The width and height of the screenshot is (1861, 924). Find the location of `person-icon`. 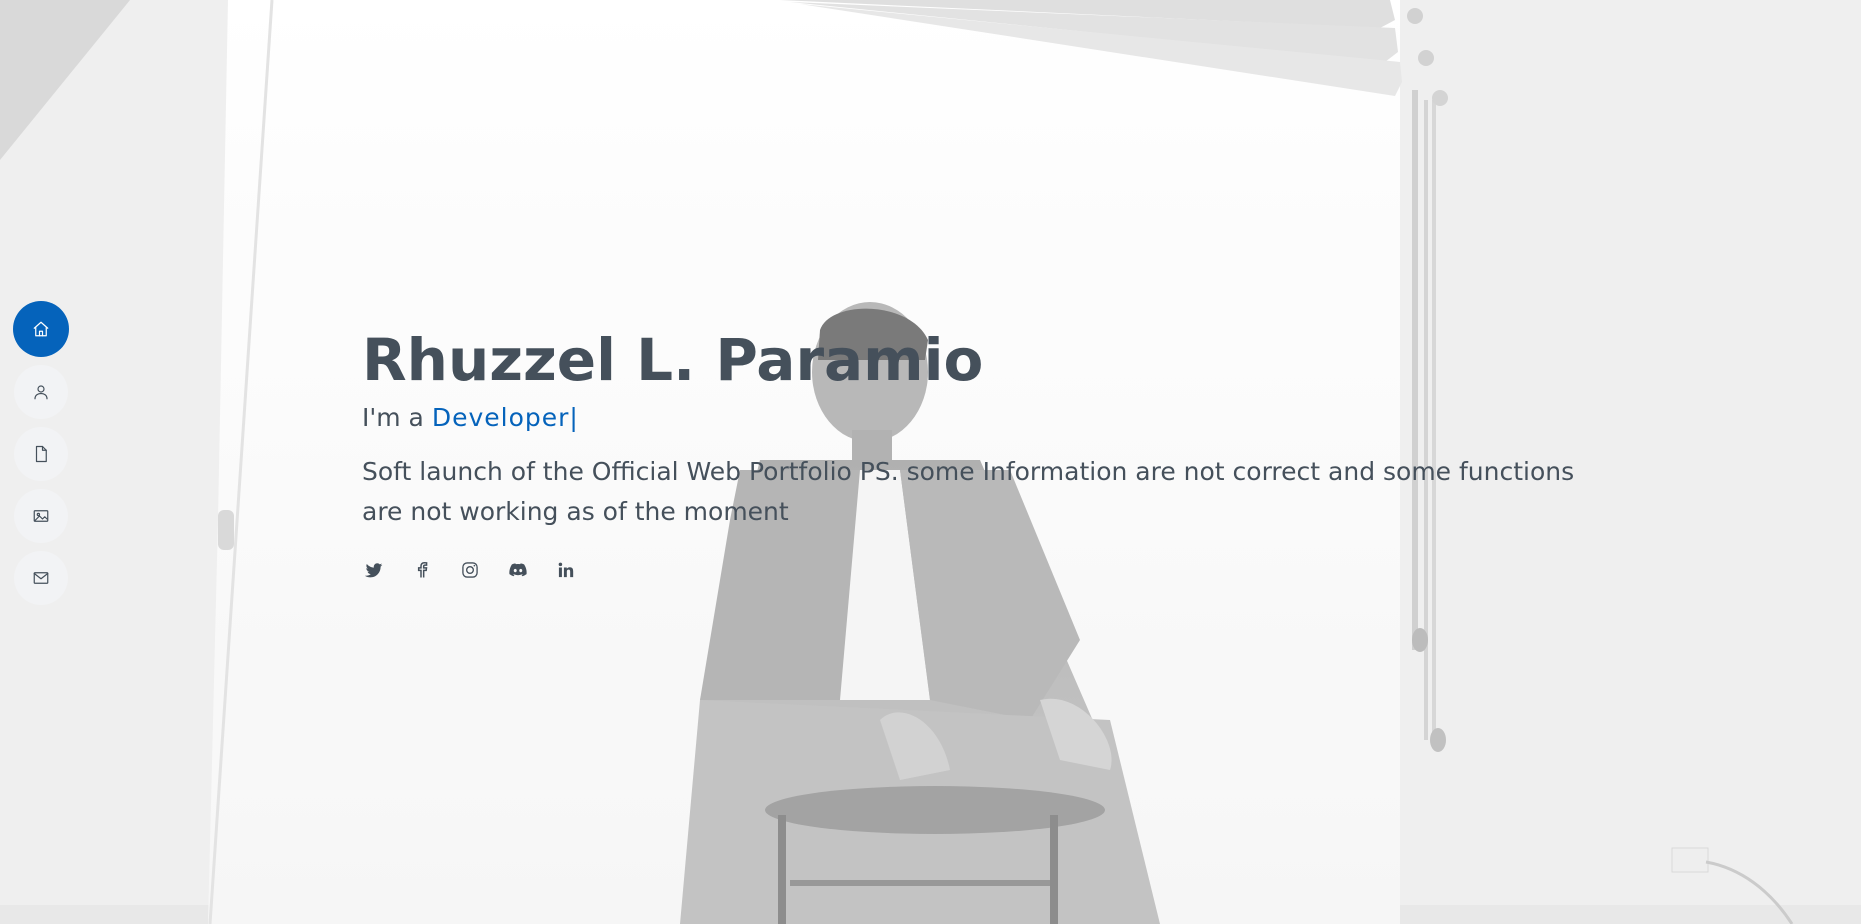

person-icon is located at coordinates (41, 392).